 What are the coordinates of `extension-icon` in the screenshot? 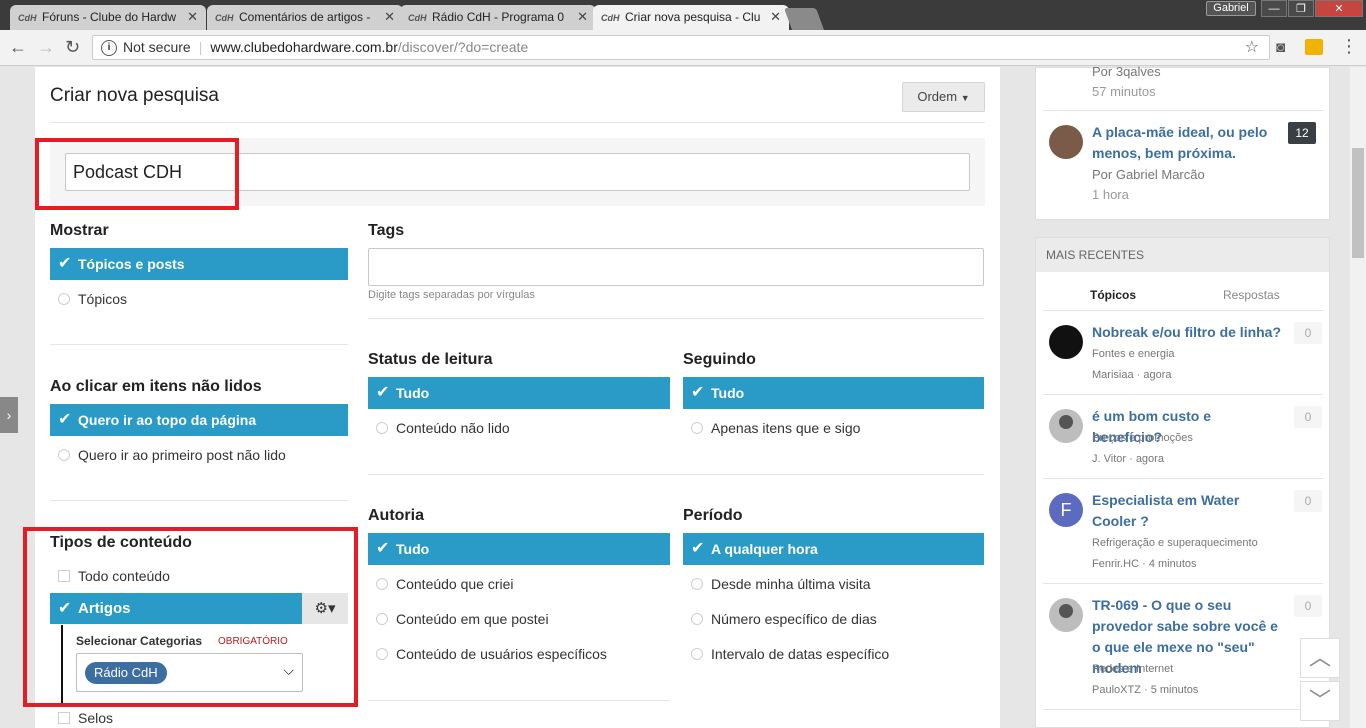 It's located at (1314, 47).